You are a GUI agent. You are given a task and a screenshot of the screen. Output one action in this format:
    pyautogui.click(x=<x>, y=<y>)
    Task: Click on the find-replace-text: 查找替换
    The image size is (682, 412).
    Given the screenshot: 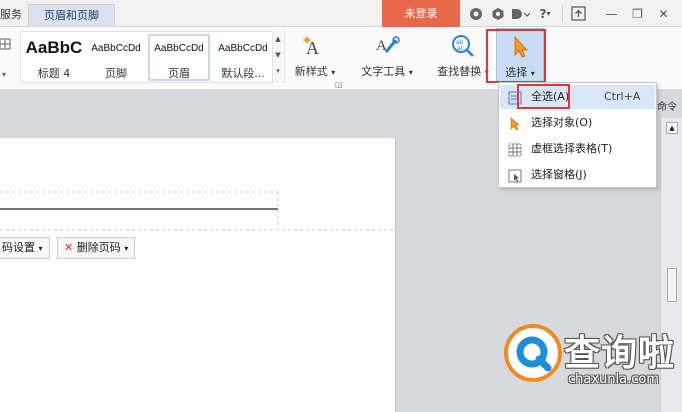 What is the action you would take?
    pyautogui.click(x=459, y=71)
    